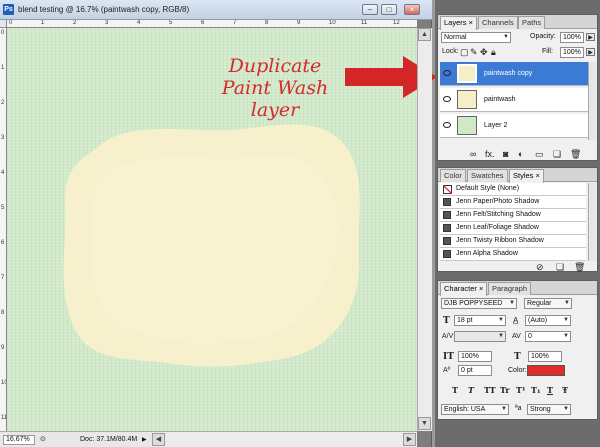  I want to click on color-label: Color:, so click(517, 370).